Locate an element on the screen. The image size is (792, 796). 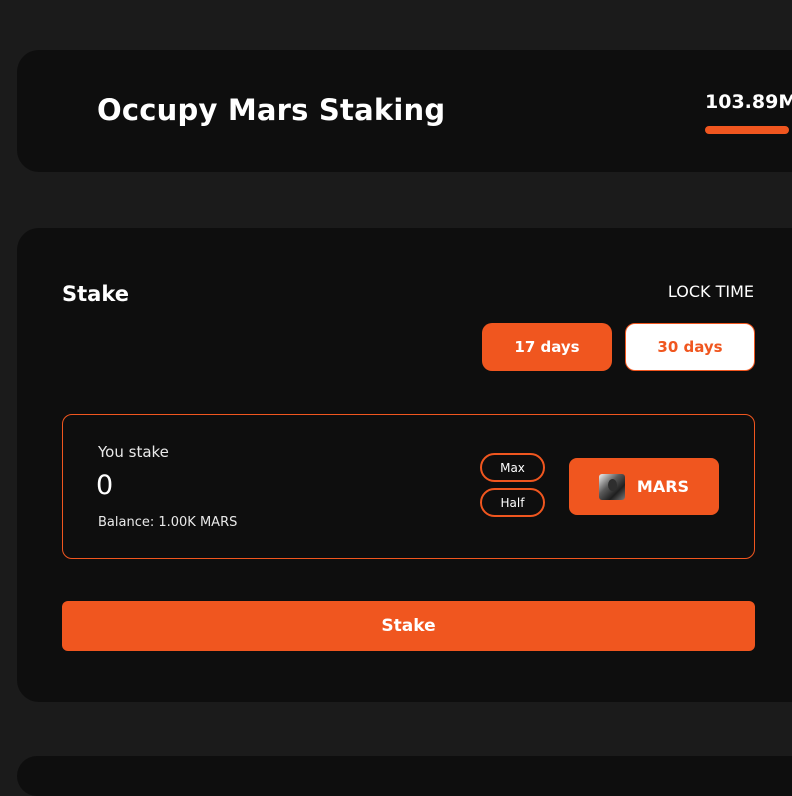
half-button: Half is located at coordinates (512, 502).